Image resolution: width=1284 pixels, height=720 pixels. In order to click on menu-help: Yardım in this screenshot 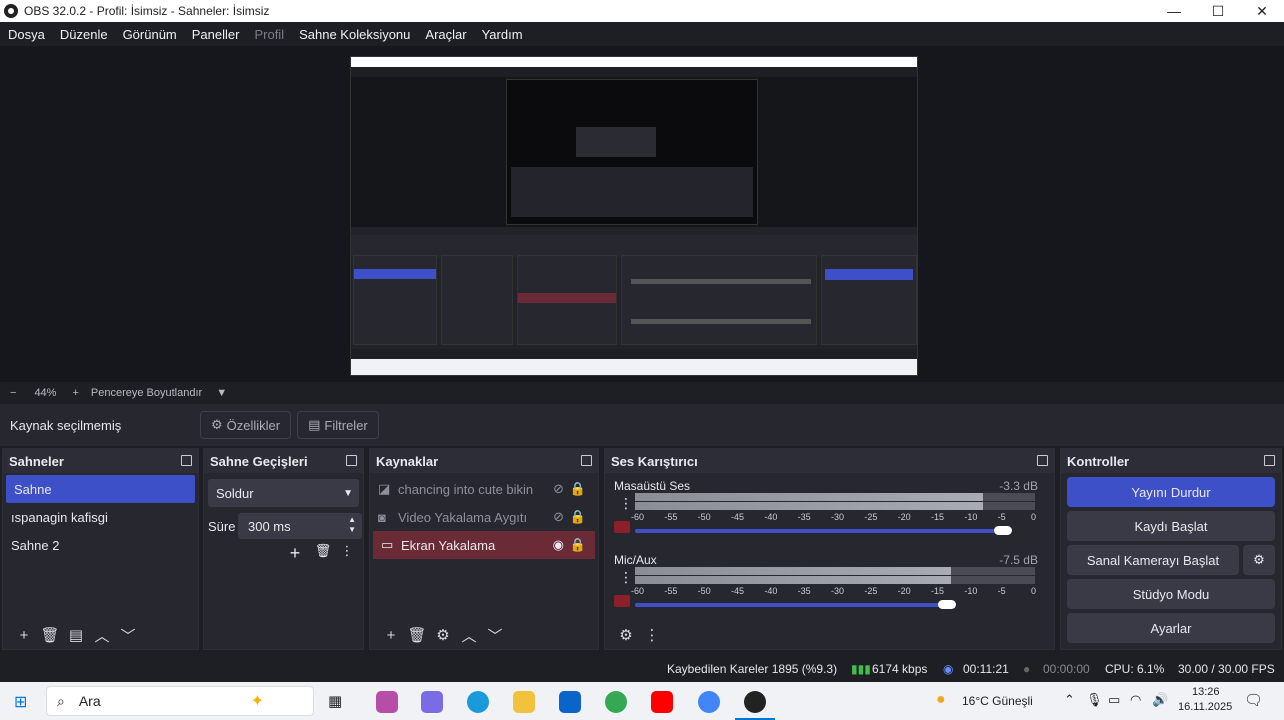, I will do `click(502, 34)`.